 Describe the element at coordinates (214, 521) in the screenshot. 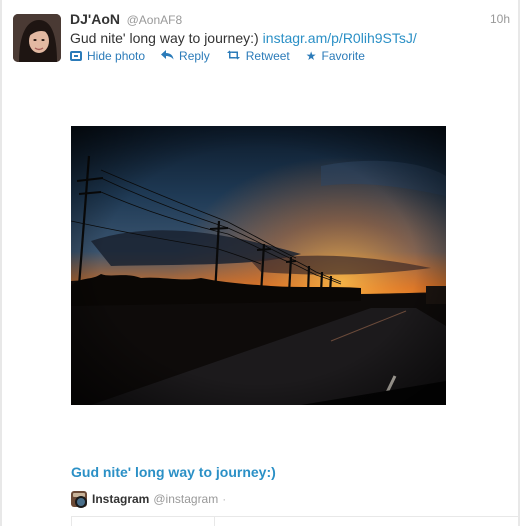

I see `stats-divider-mid` at that location.